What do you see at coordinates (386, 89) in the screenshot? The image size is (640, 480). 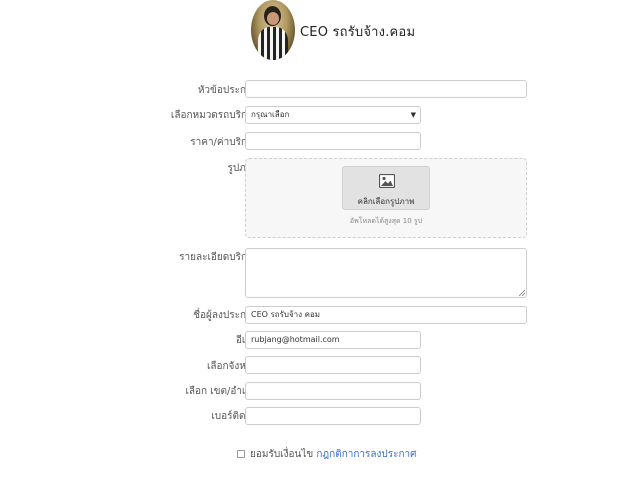 I see `title-input` at bounding box center [386, 89].